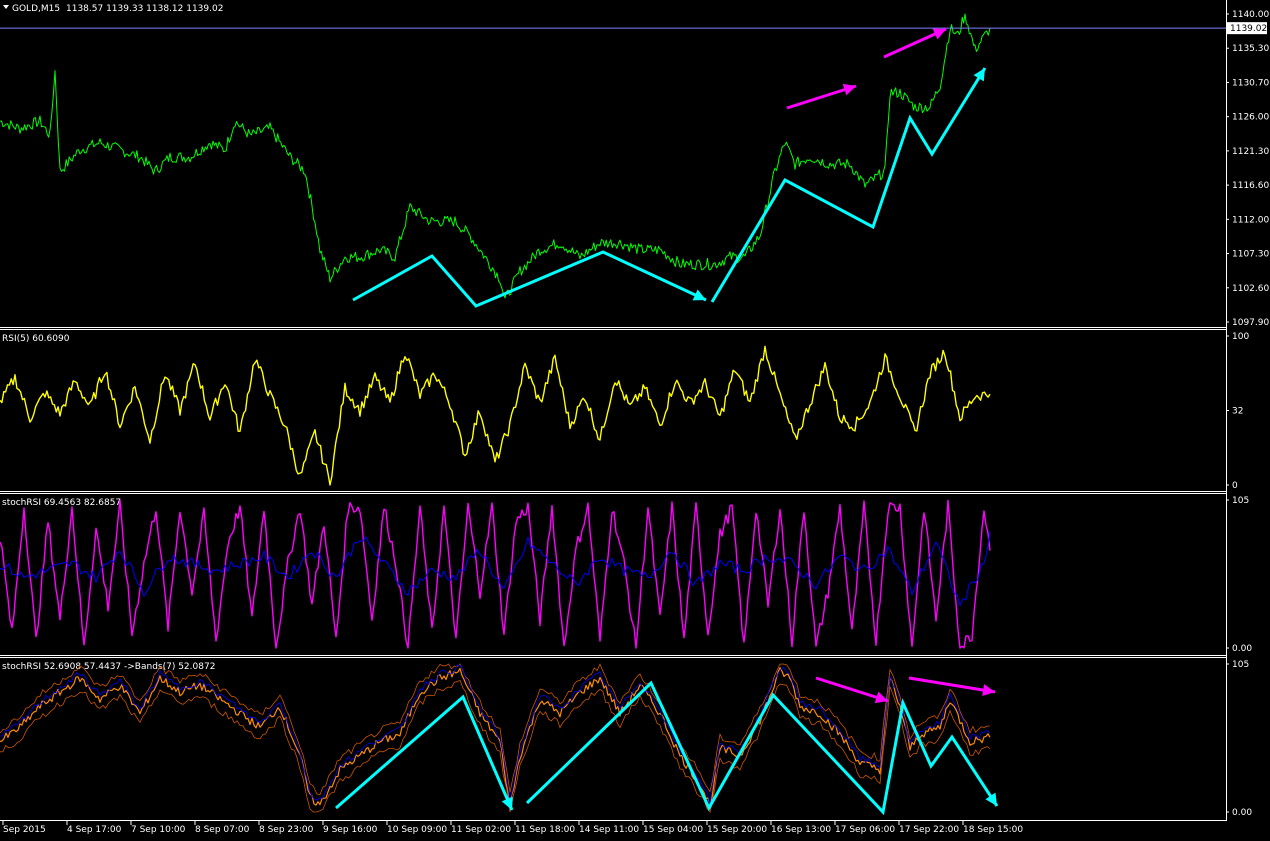 The width and height of the screenshot is (1270, 841). Describe the element at coordinates (1248, 29) in the screenshot. I see `current-price-label: 1139.02` at that location.